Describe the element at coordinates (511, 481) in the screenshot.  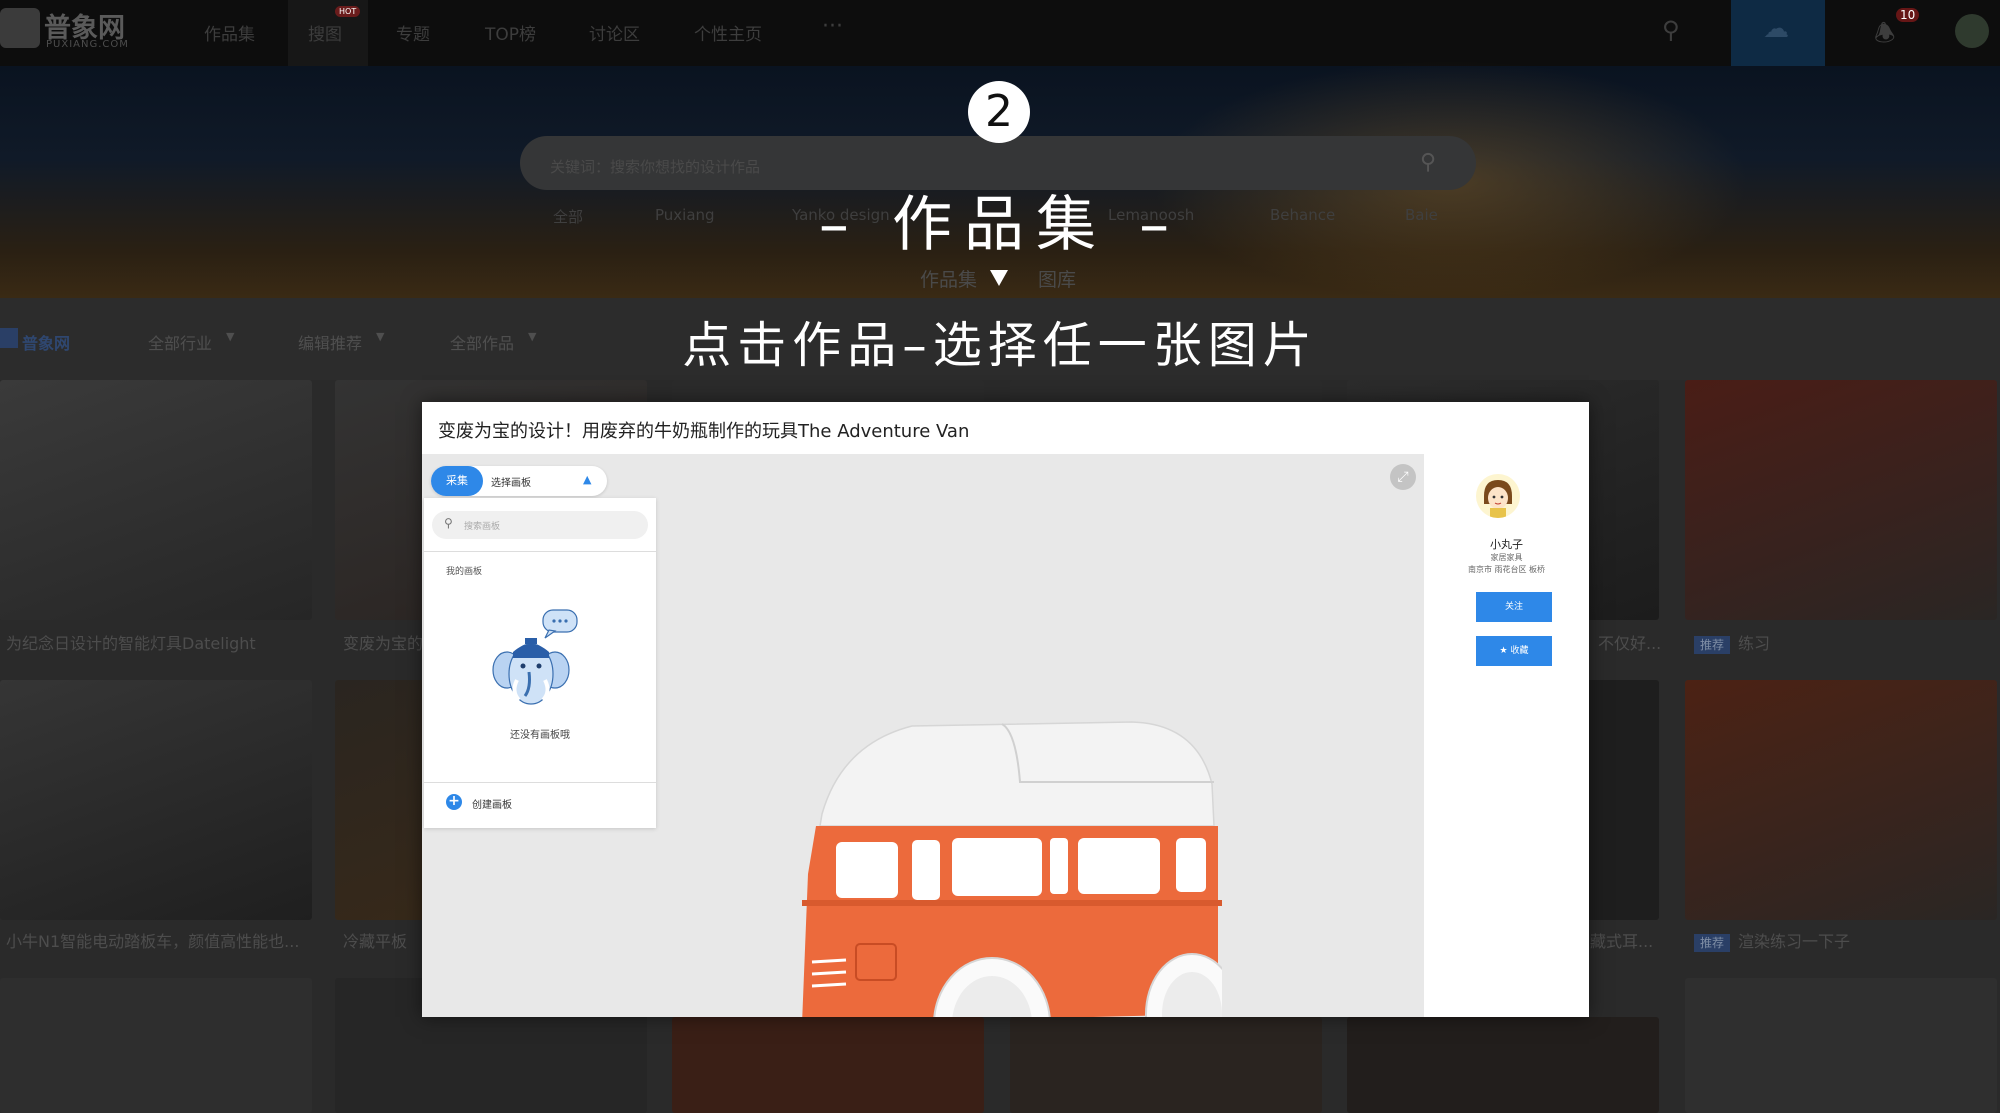
I see `select-board-dropdown: 选择画板` at that location.